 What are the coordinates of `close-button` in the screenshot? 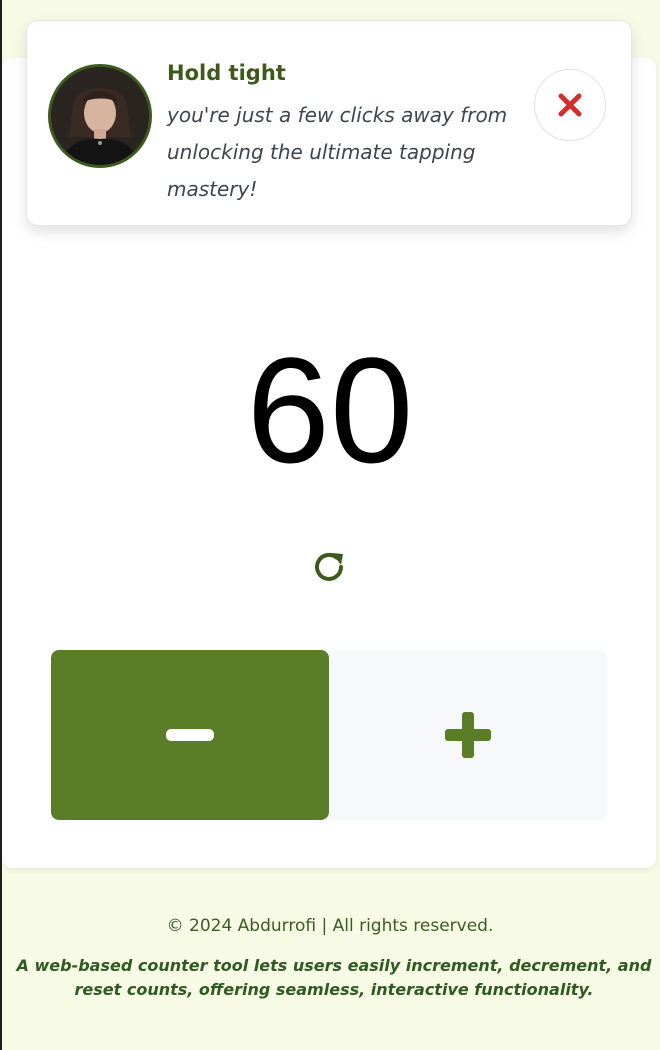 It's located at (570, 105).